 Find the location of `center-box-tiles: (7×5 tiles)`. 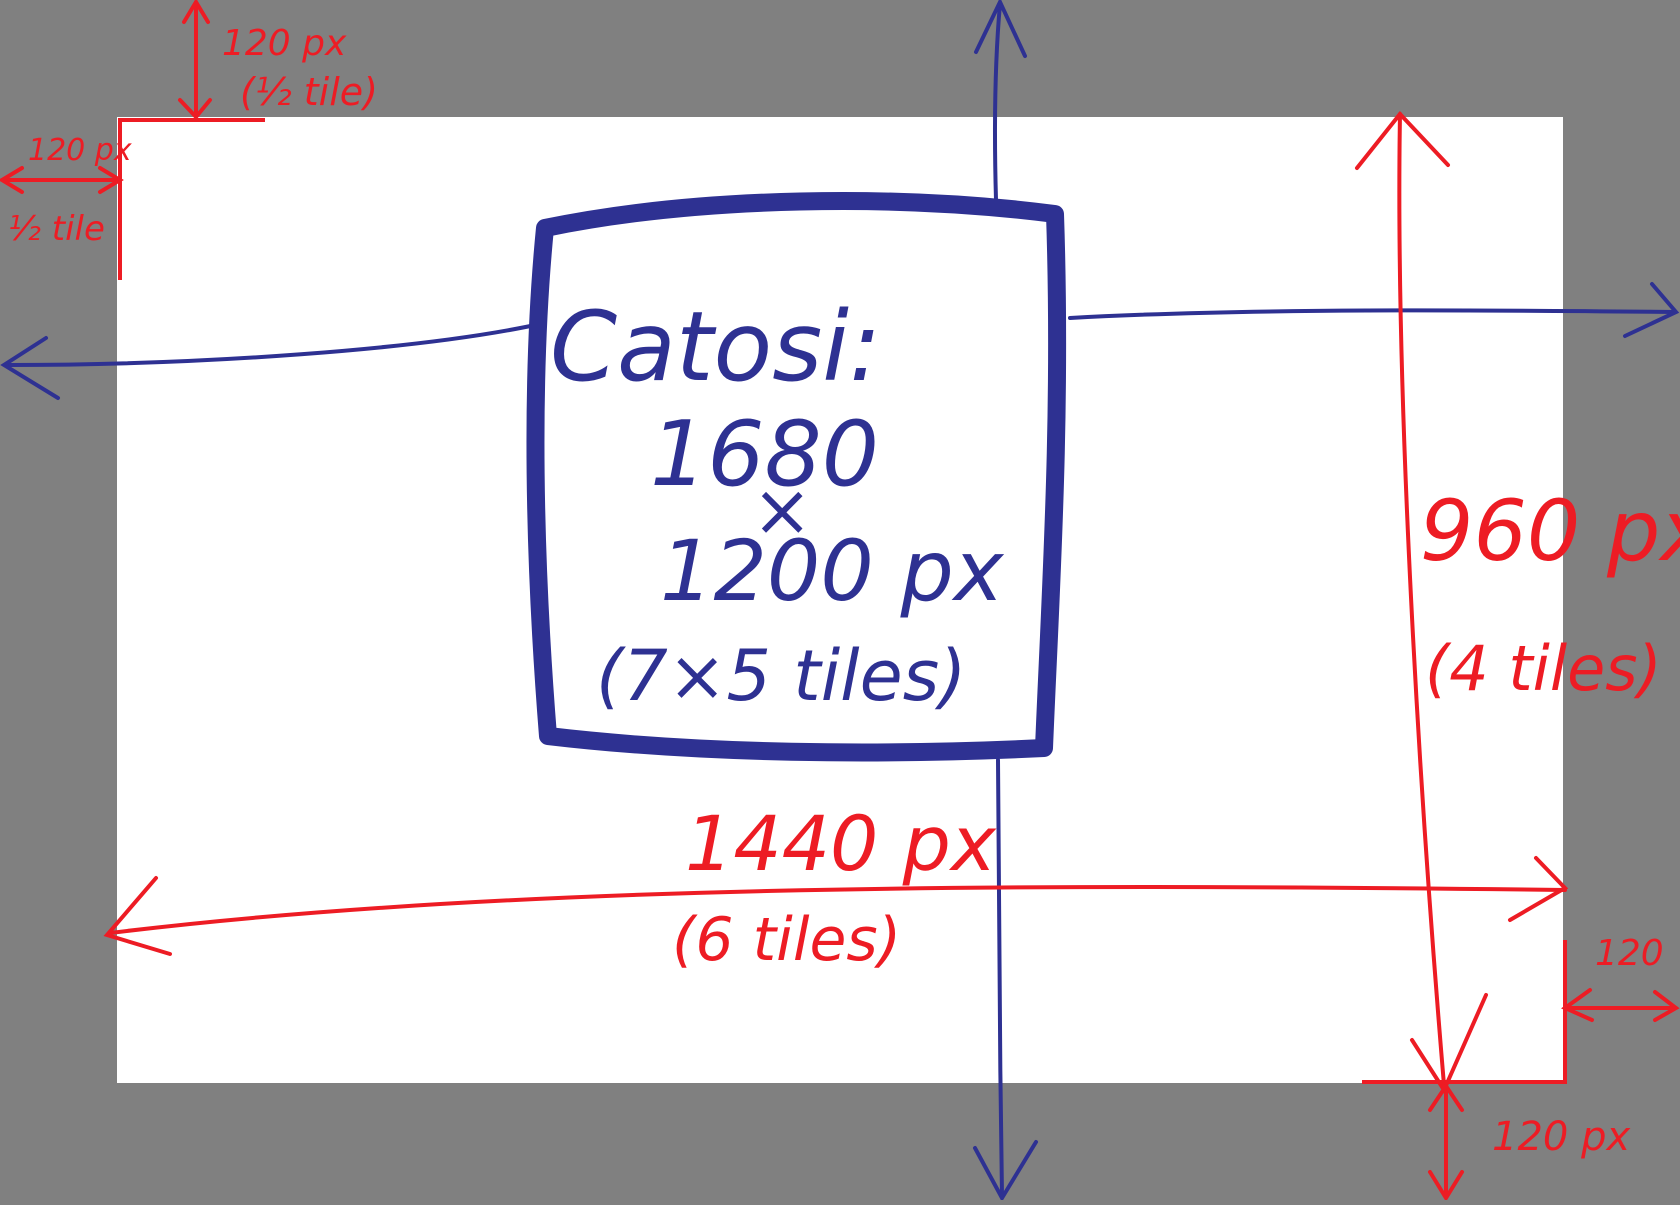

center-box-tiles: (7×5 tiles) is located at coordinates (781, 676).